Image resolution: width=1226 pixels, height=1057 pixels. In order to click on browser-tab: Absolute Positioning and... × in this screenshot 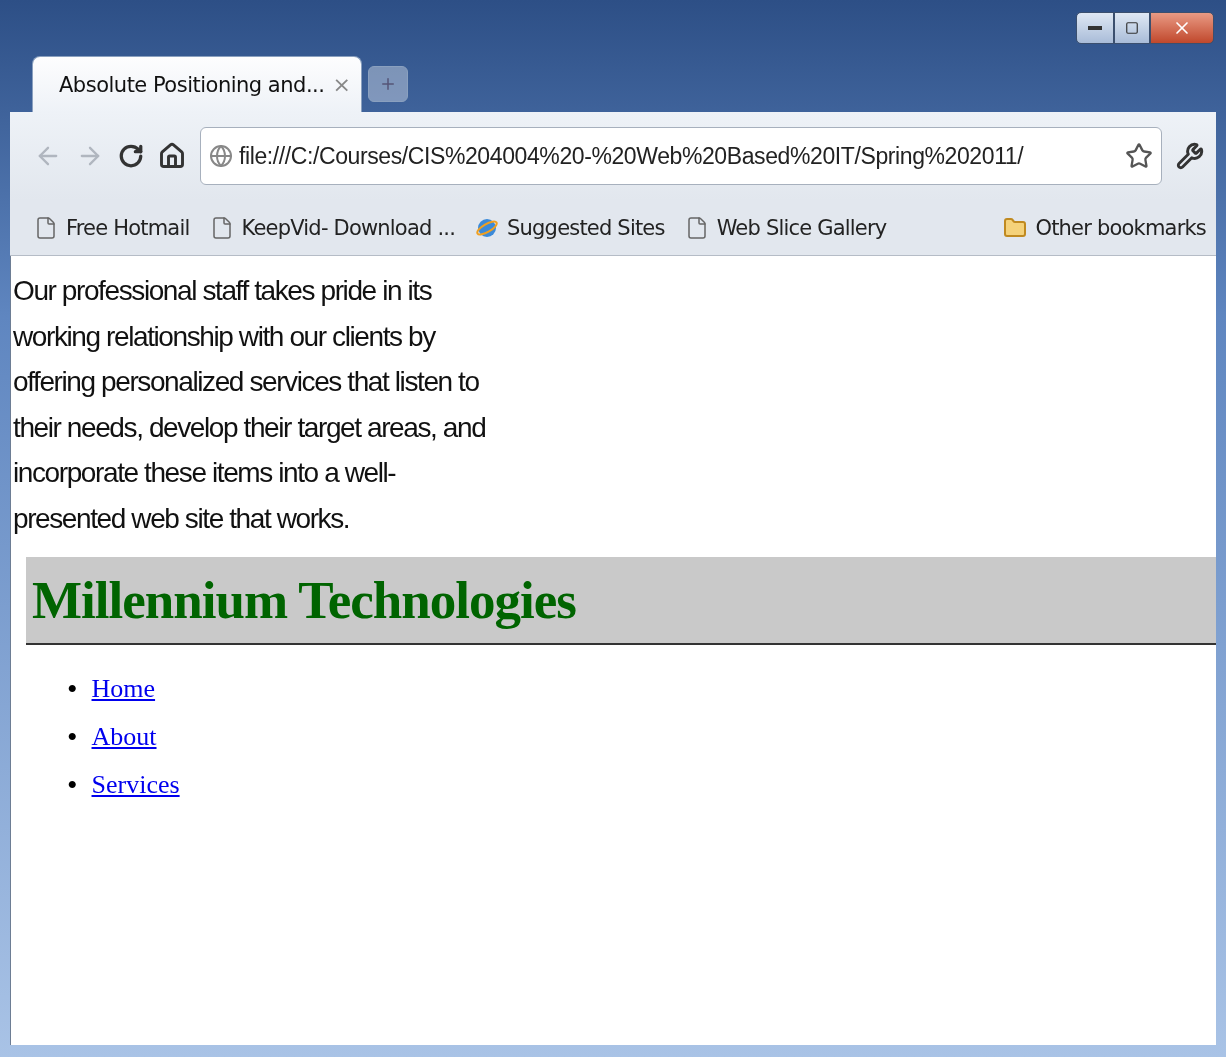, I will do `click(197, 84)`.